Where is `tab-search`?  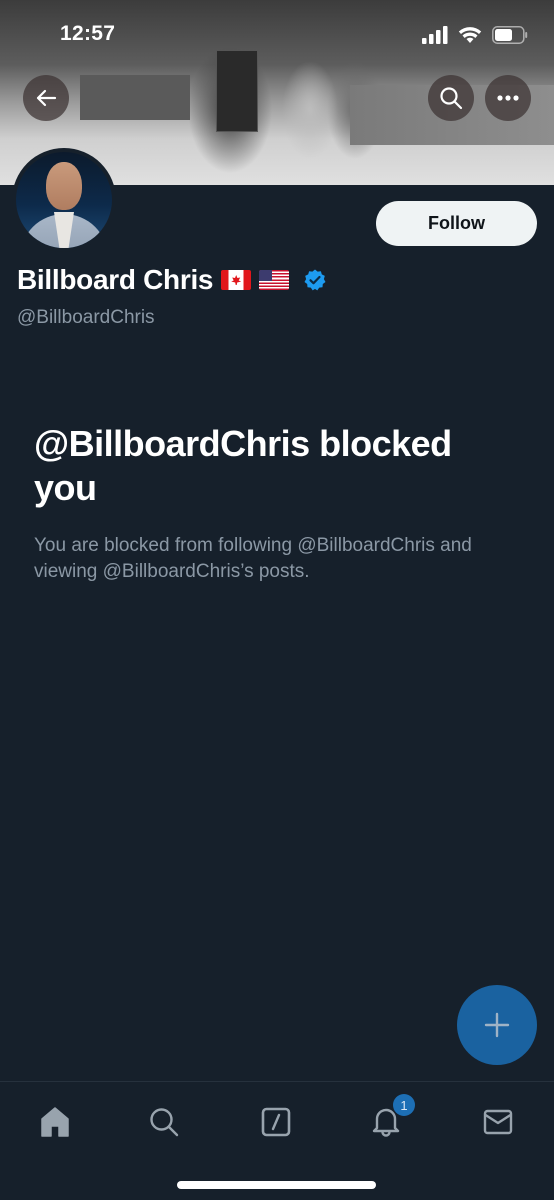
tab-search is located at coordinates (164, 1122).